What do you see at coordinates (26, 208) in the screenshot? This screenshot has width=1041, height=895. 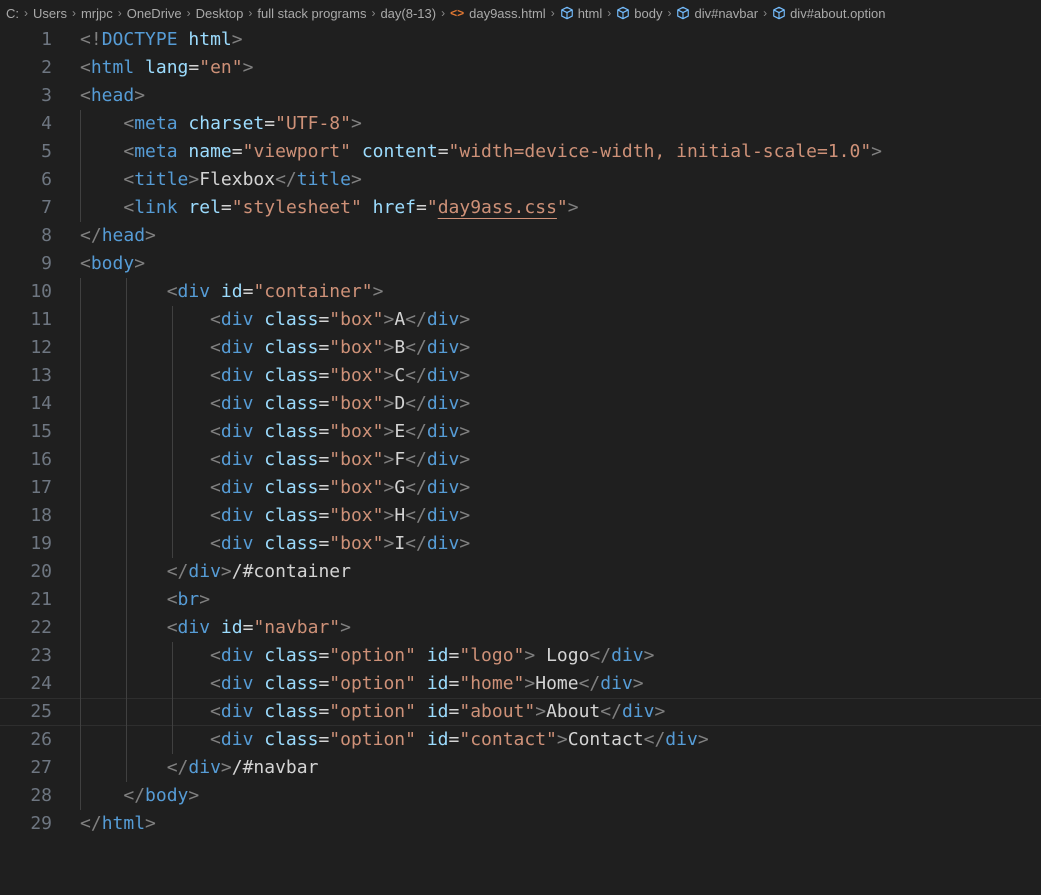 I see `line-number: 7` at bounding box center [26, 208].